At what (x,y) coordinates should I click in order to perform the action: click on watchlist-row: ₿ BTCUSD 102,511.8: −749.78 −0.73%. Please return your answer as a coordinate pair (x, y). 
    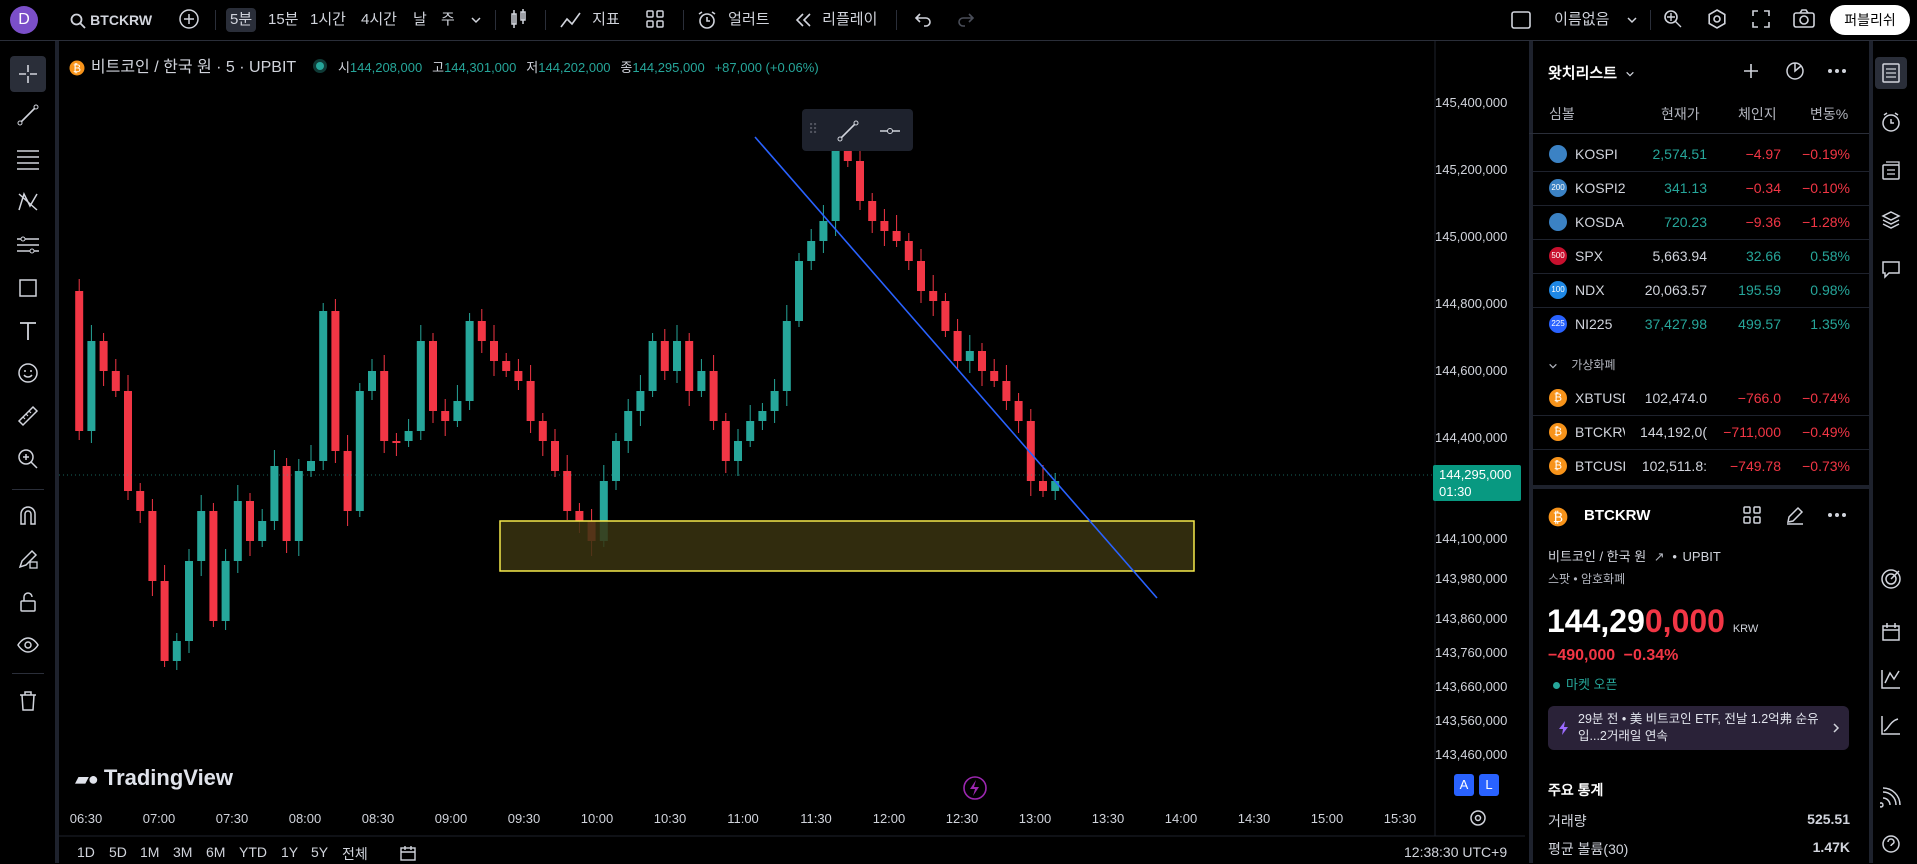
    Looking at the image, I should click on (1699, 466).